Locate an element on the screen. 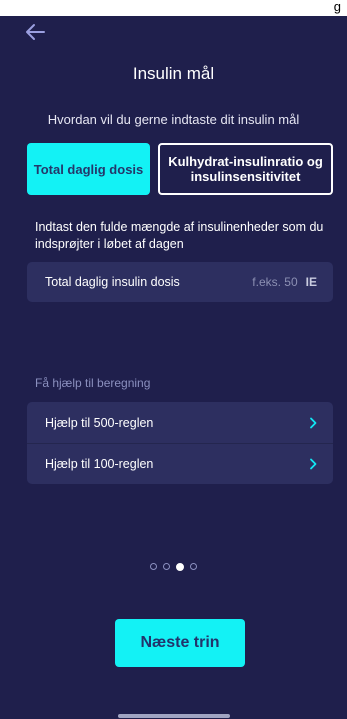 This screenshot has width=347, height=719. page-title: Insulin mål is located at coordinates (173, 73).